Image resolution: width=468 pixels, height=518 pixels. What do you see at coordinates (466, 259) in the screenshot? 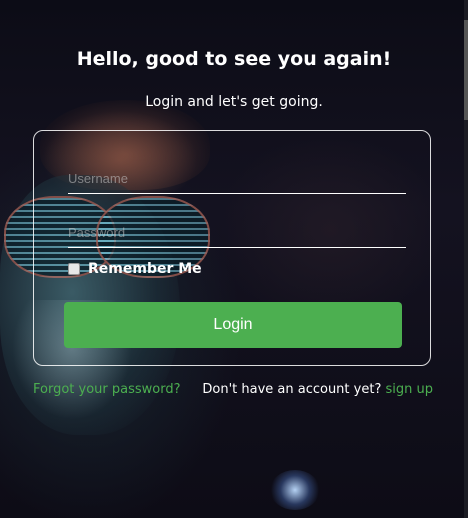
I see `scrollbar` at bounding box center [466, 259].